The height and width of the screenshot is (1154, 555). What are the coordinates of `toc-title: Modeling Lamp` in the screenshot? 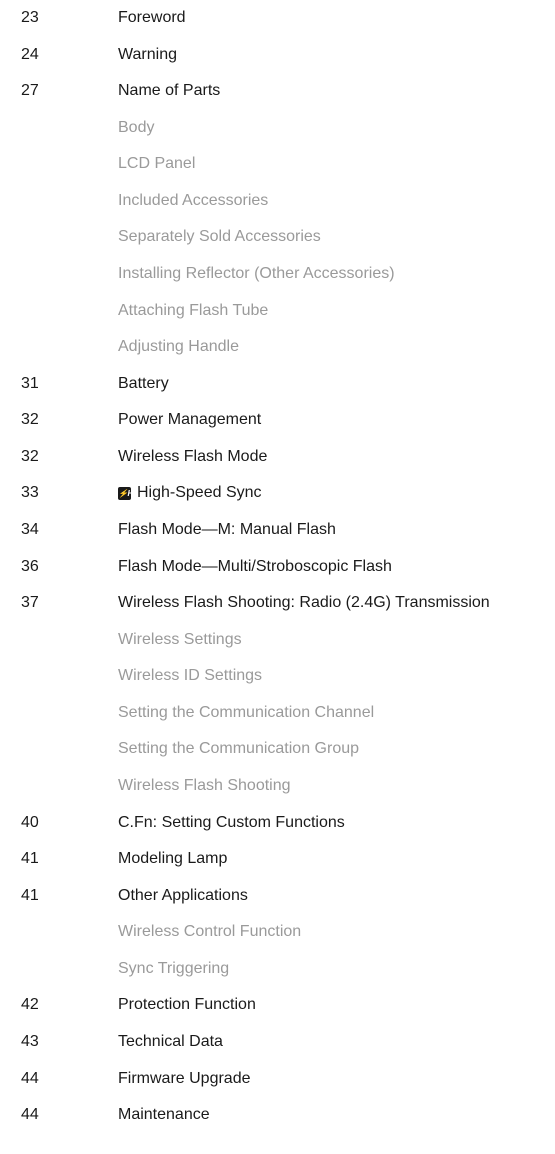 It's located at (172, 859).